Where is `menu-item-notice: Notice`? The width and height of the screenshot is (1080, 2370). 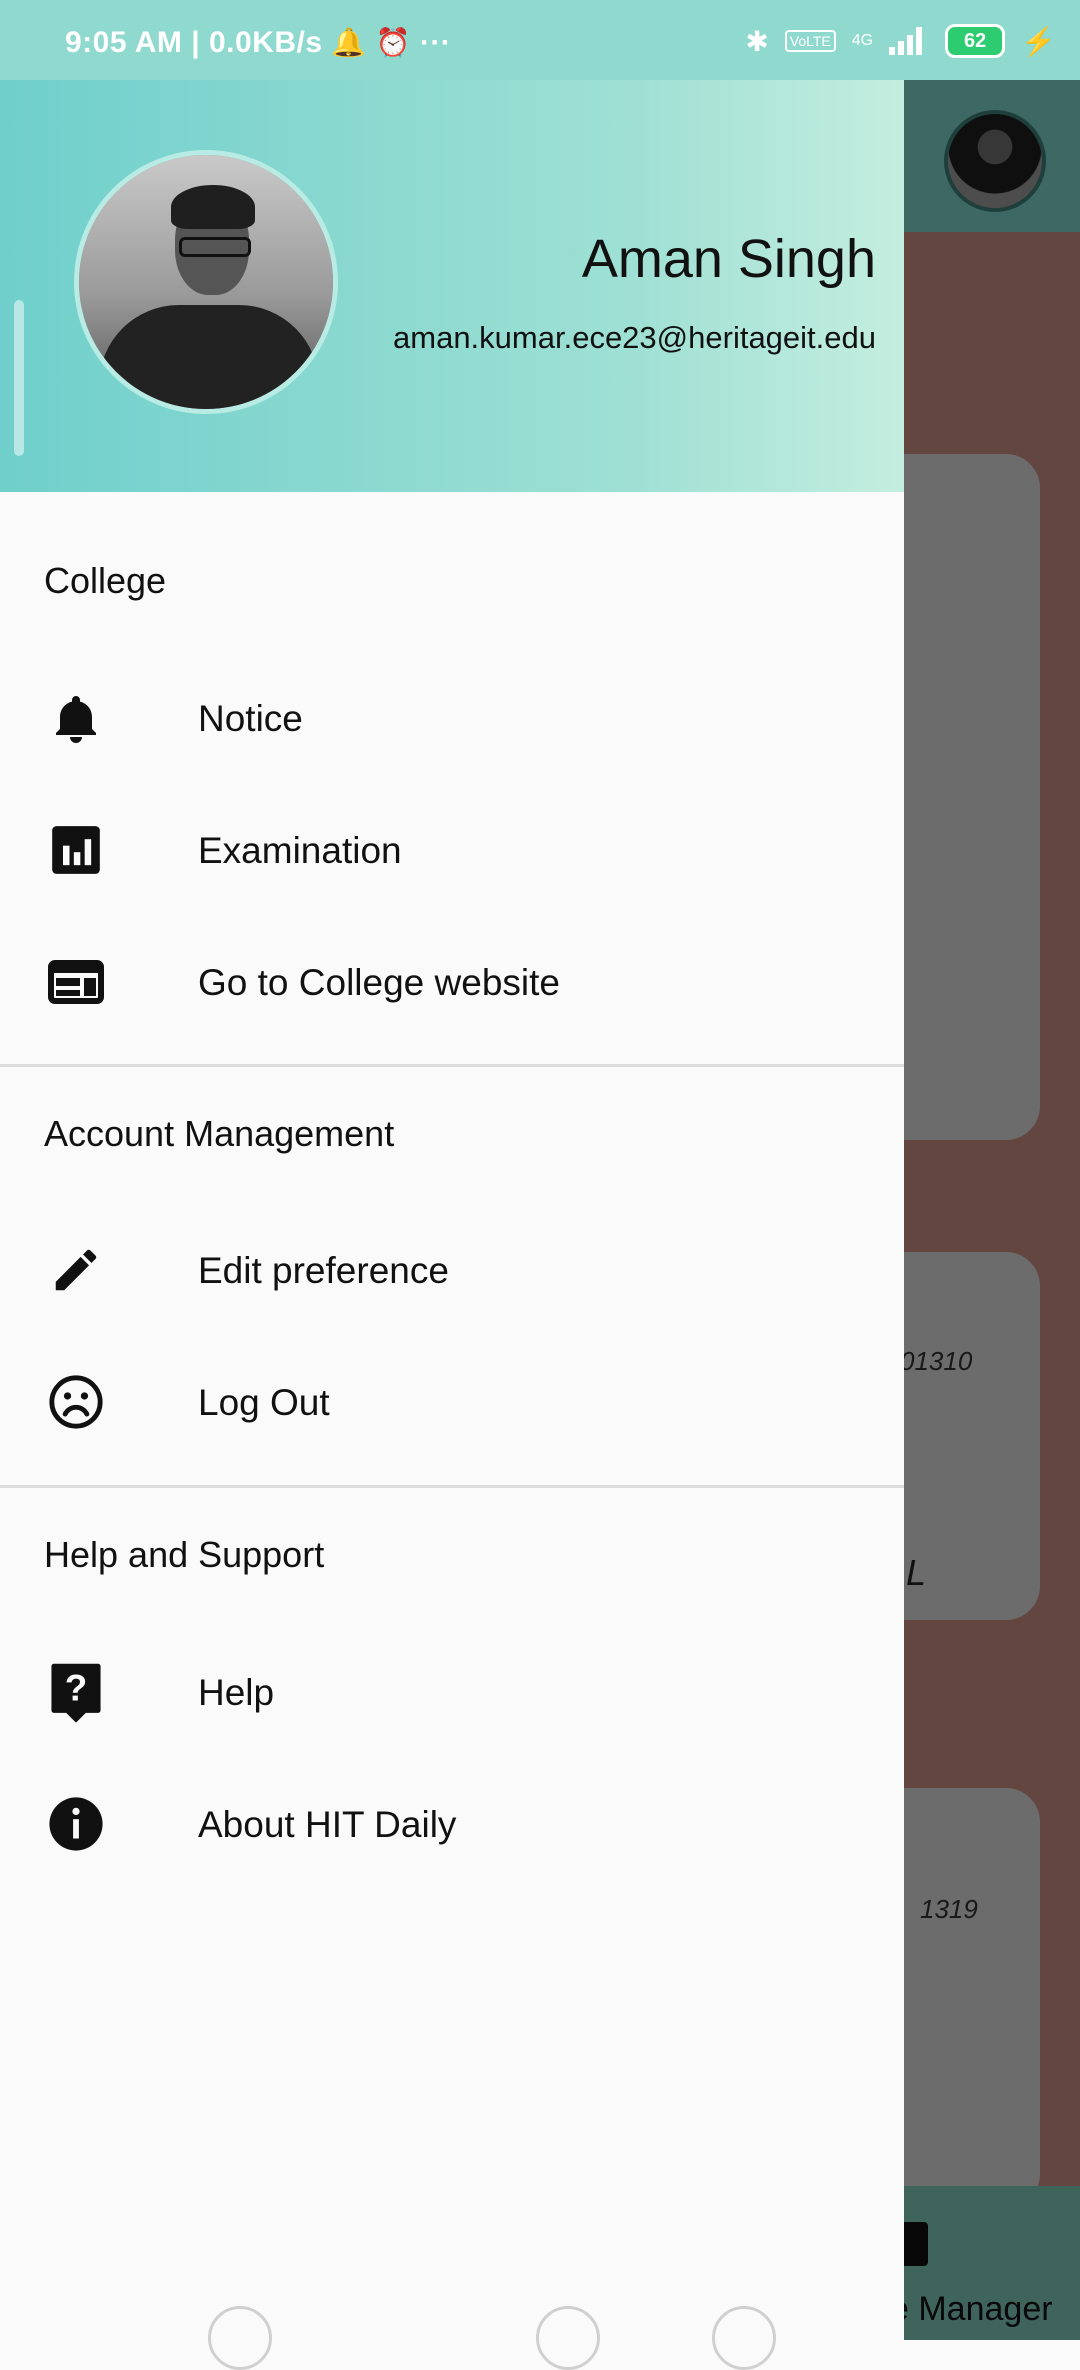 menu-item-notice: Notice is located at coordinates (452, 714).